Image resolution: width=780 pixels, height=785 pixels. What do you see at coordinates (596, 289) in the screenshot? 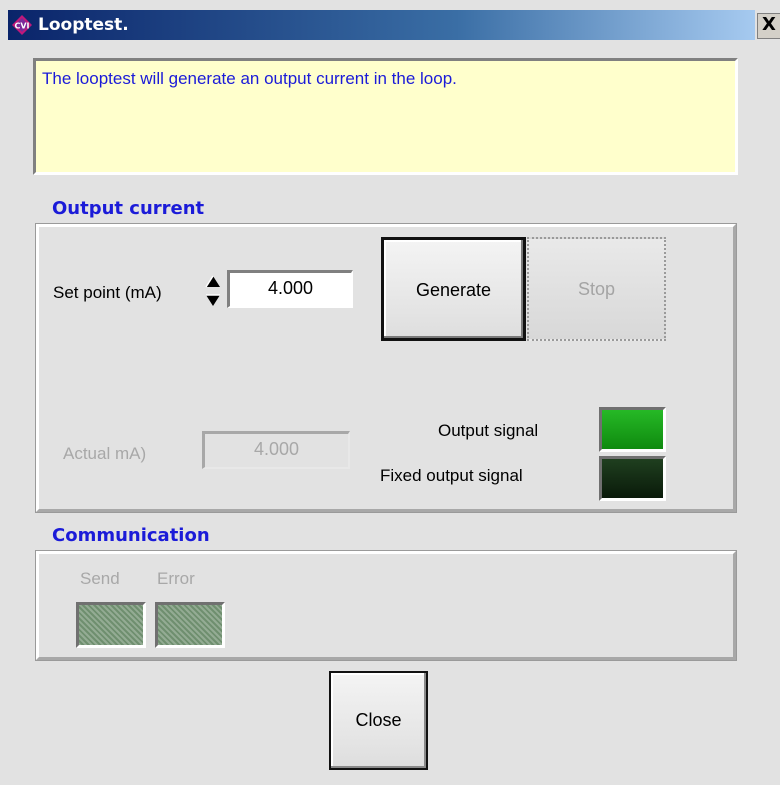
I see `stop-button: Stop` at bounding box center [596, 289].